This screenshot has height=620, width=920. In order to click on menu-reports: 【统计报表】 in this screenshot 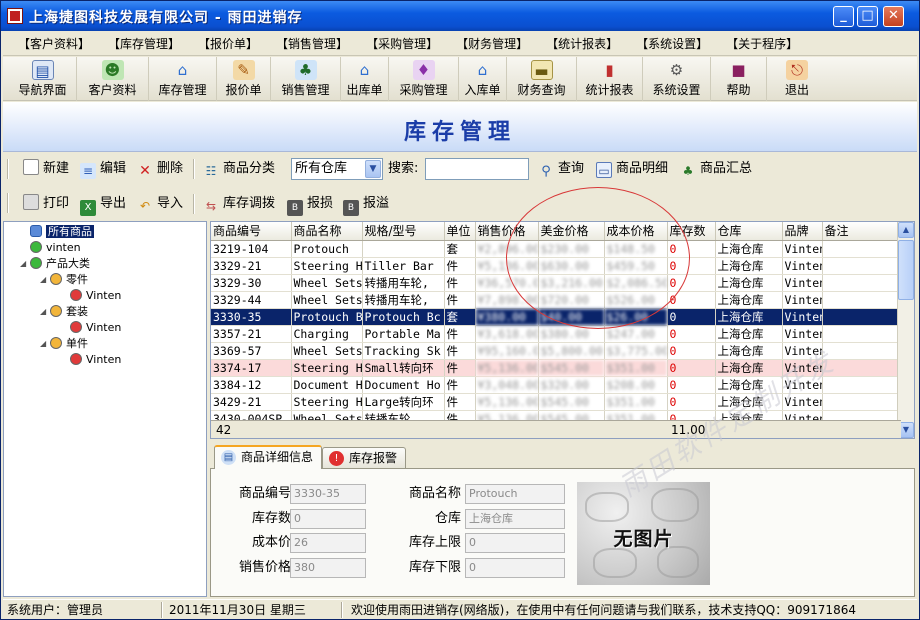, I will do `click(582, 44)`.